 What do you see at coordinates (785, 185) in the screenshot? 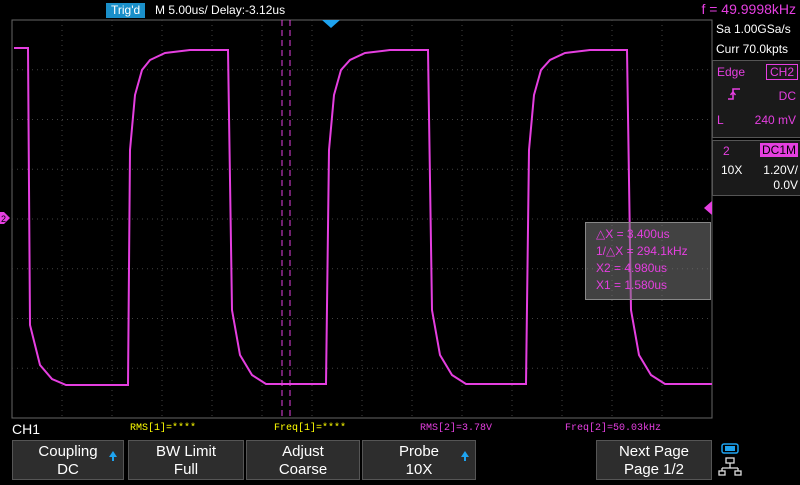
I see `channel-offset: 0.0V` at bounding box center [785, 185].